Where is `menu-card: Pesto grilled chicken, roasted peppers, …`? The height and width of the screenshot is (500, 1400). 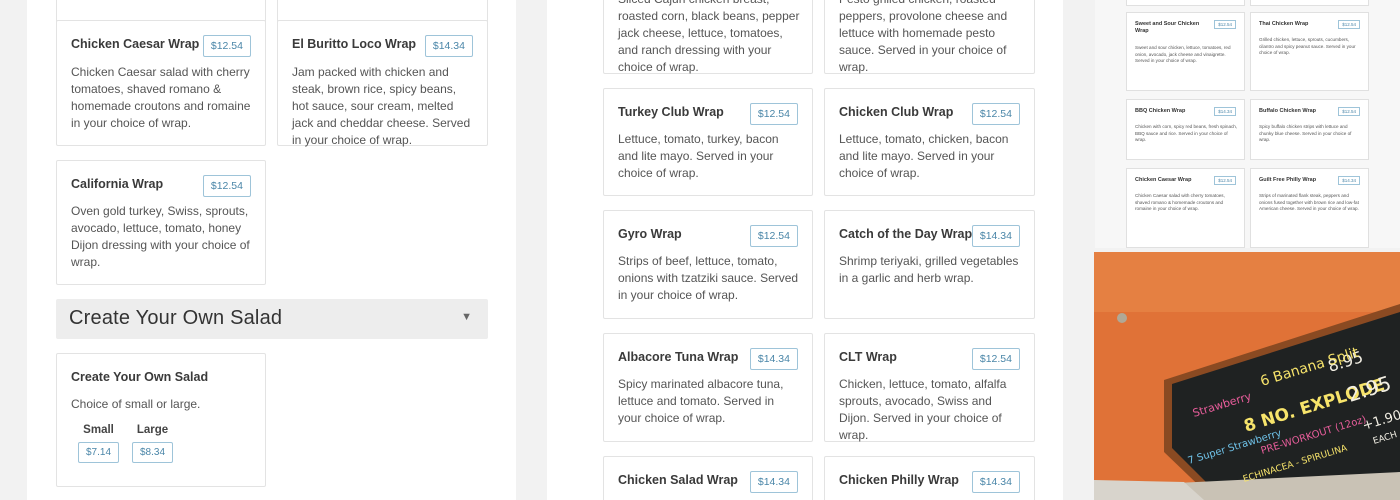
menu-card: Pesto grilled chicken, roasted peppers, … is located at coordinates (929, 37).